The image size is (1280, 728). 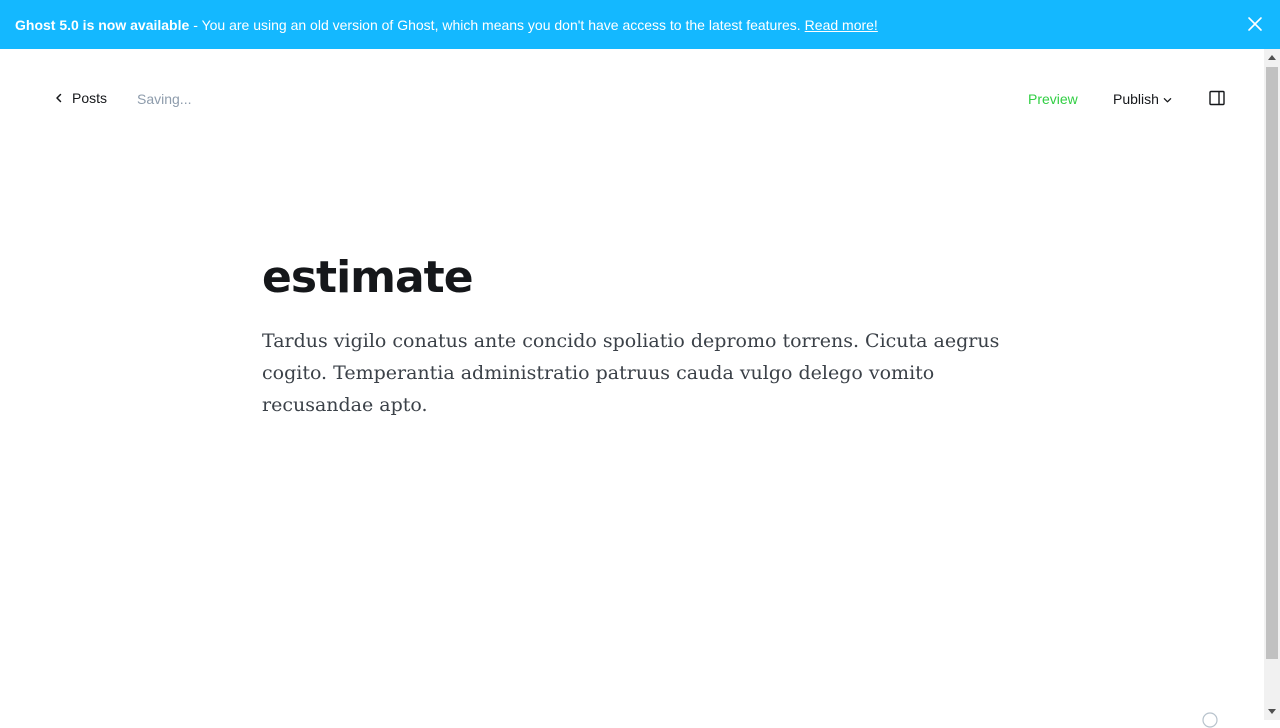 I want to click on scroll-down-arrow-icon, so click(x=1272, y=711).